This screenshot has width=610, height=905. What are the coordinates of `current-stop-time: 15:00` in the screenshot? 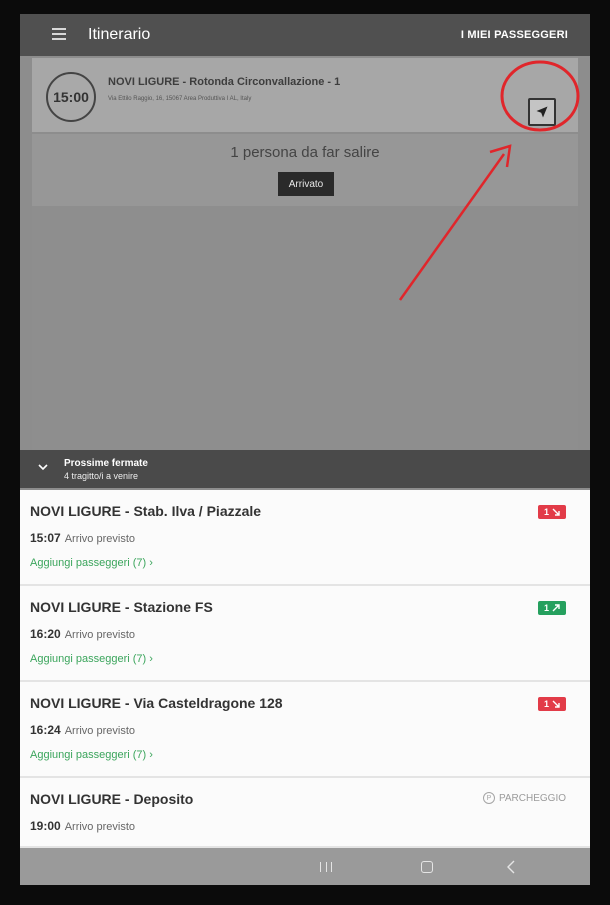 It's located at (71, 97).